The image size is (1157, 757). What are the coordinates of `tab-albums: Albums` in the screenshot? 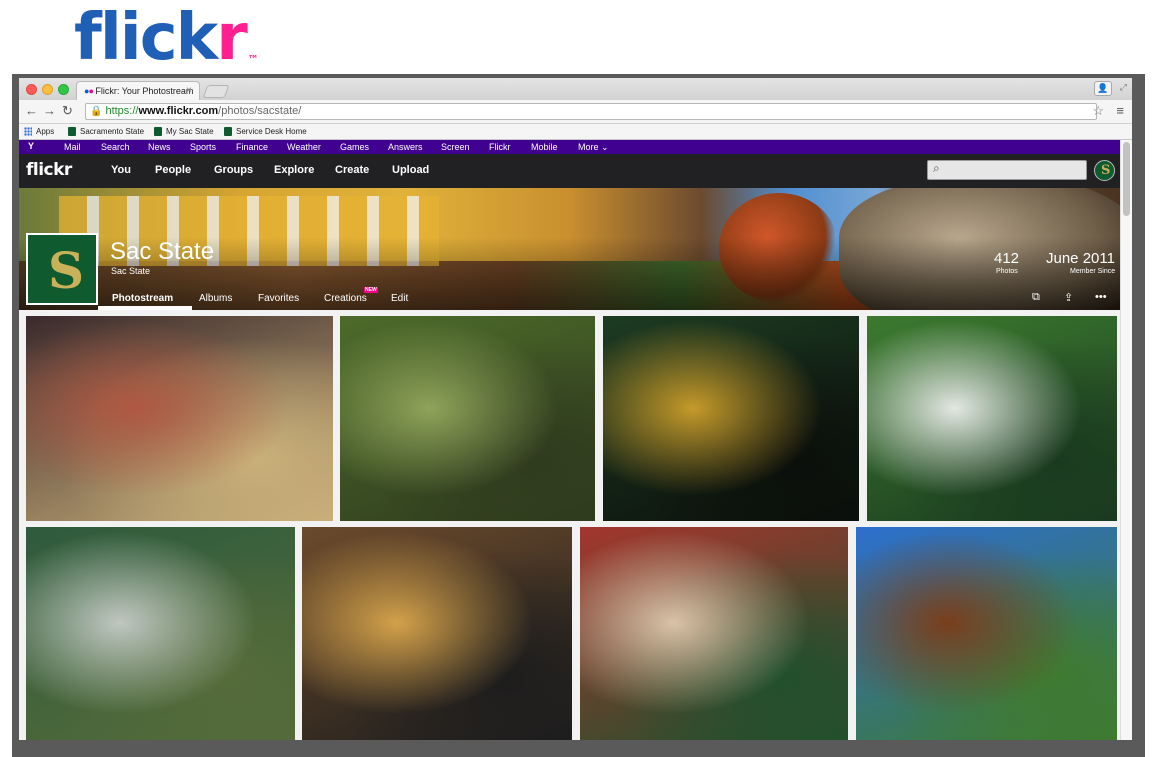 It's located at (215, 298).